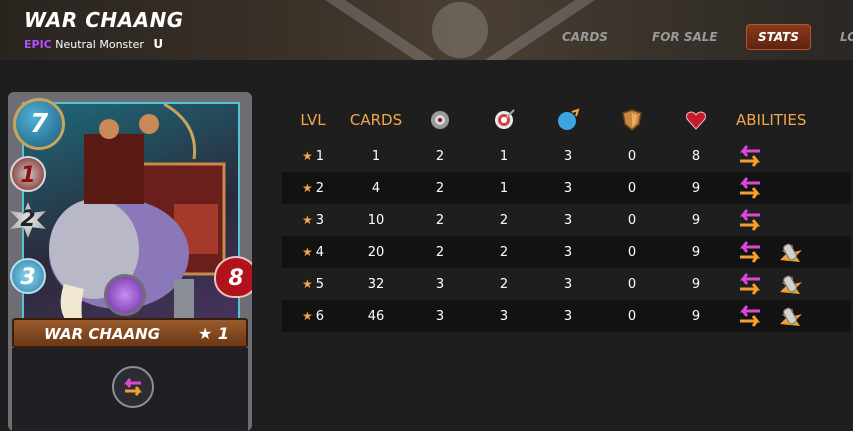  I want to click on ranged-attack-header, so click(504, 120).